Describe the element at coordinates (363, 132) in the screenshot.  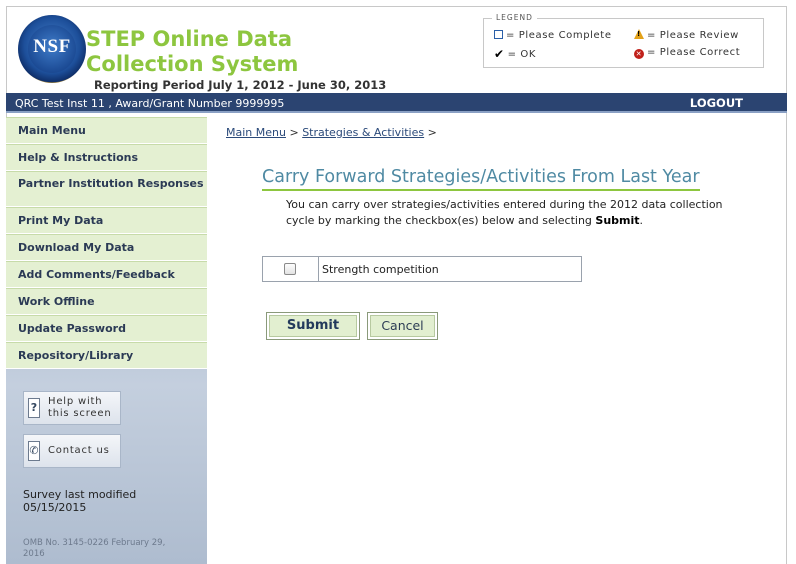
I see `breadcrumb-strategies: Strategies & Activities` at that location.